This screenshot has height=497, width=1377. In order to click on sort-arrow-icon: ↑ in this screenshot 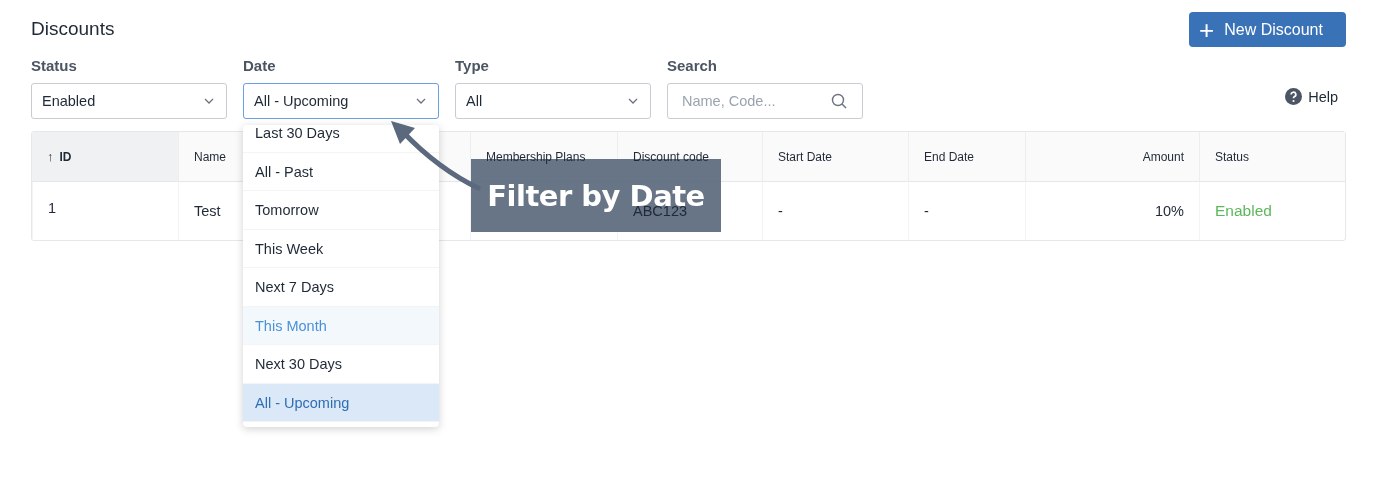, I will do `click(50, 156)`.